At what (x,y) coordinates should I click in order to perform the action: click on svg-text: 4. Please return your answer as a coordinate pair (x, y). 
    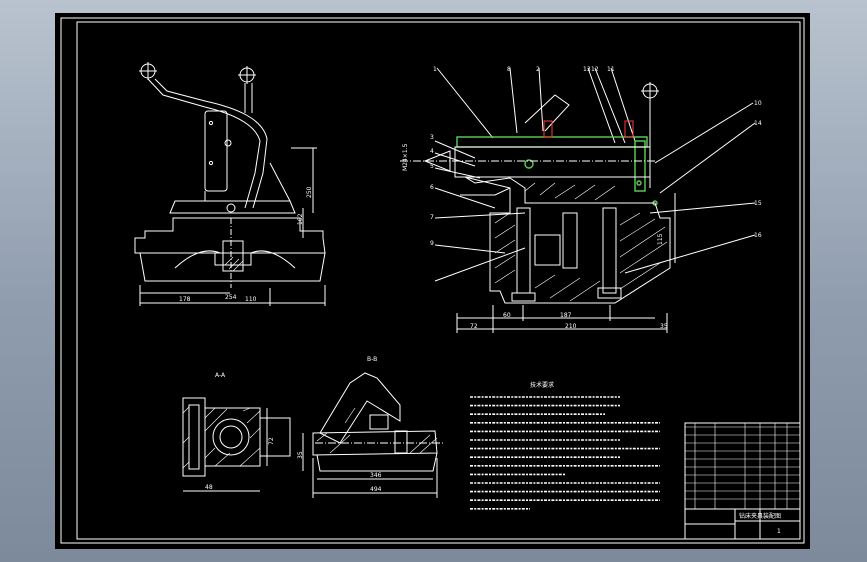
    Looking at the image, I should click on (432, 151).